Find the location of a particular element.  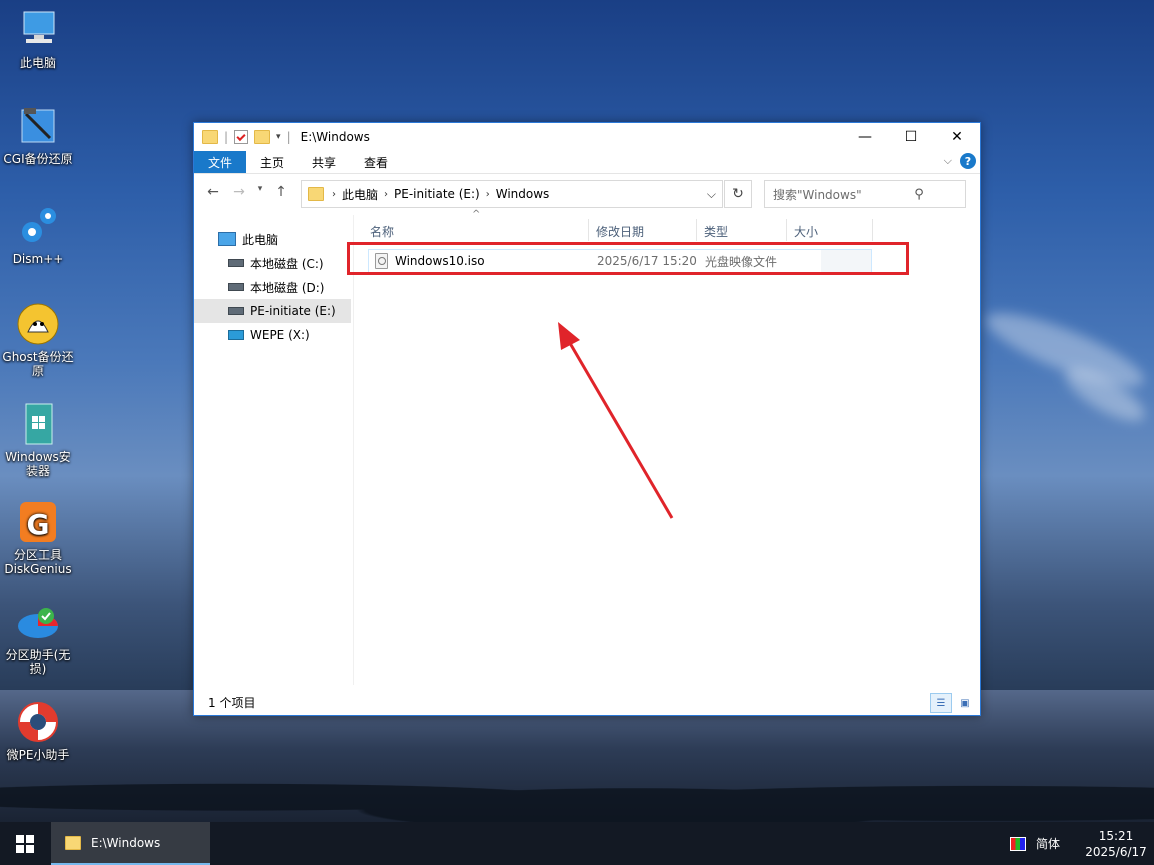

system-tray: 简体 15:21 2025/6/17 is located at coordinates (1081, 843).